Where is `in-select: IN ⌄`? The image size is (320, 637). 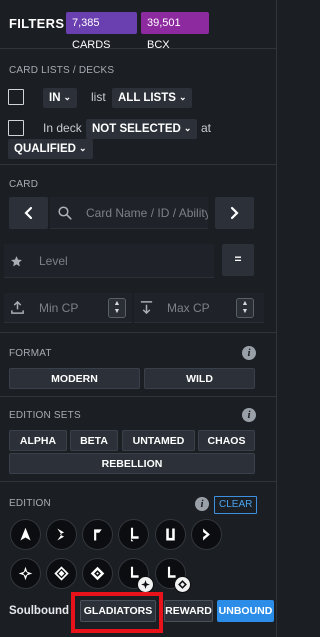 in-select: IN ⌄ is located at coordinates (60, 98).